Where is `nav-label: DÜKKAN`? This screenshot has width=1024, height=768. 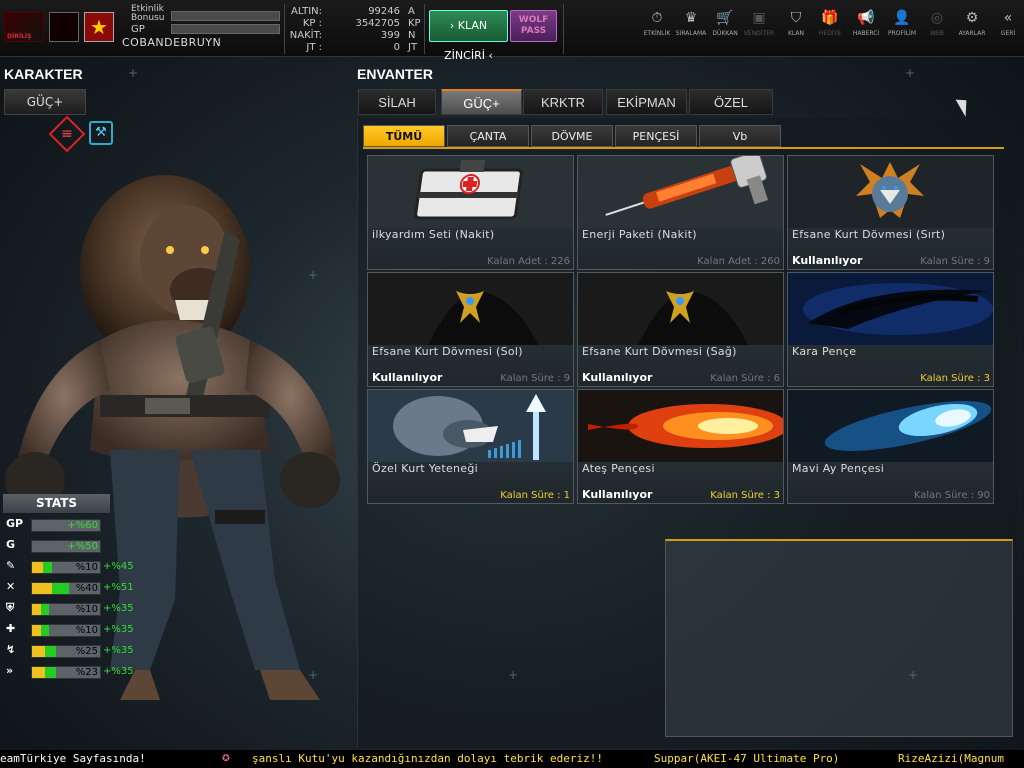 nav-label: DÜKKAN is located at coordinates (725, 33).